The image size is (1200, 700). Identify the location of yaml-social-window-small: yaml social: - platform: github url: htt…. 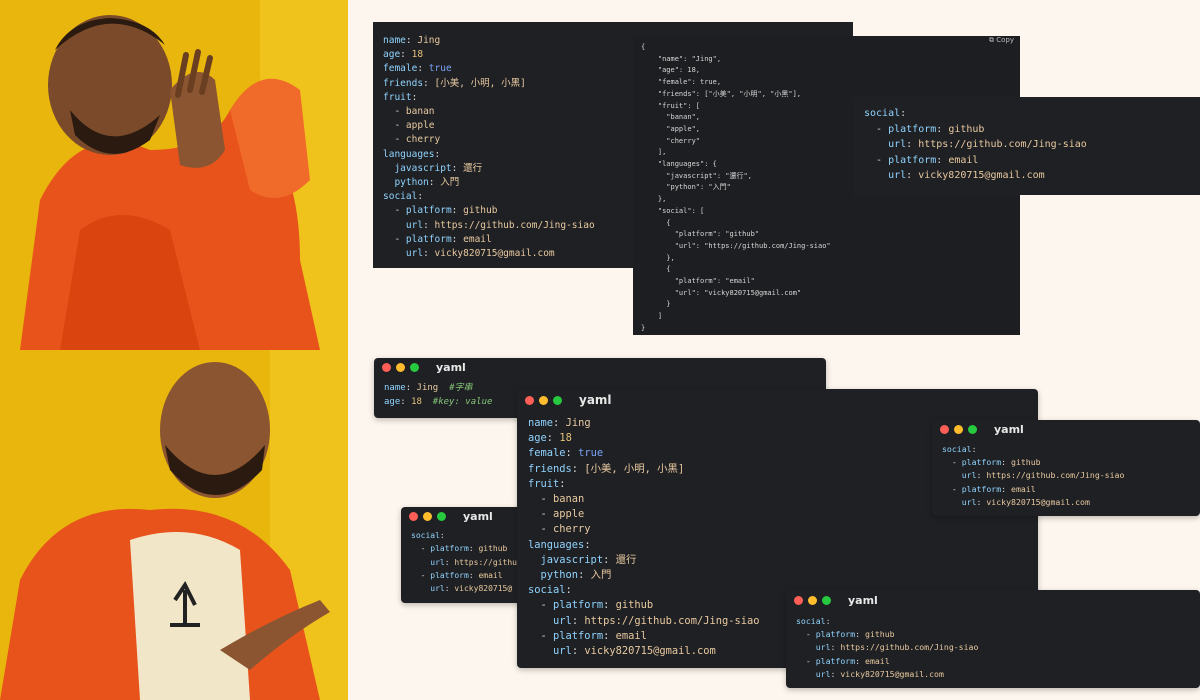
(466, 555).